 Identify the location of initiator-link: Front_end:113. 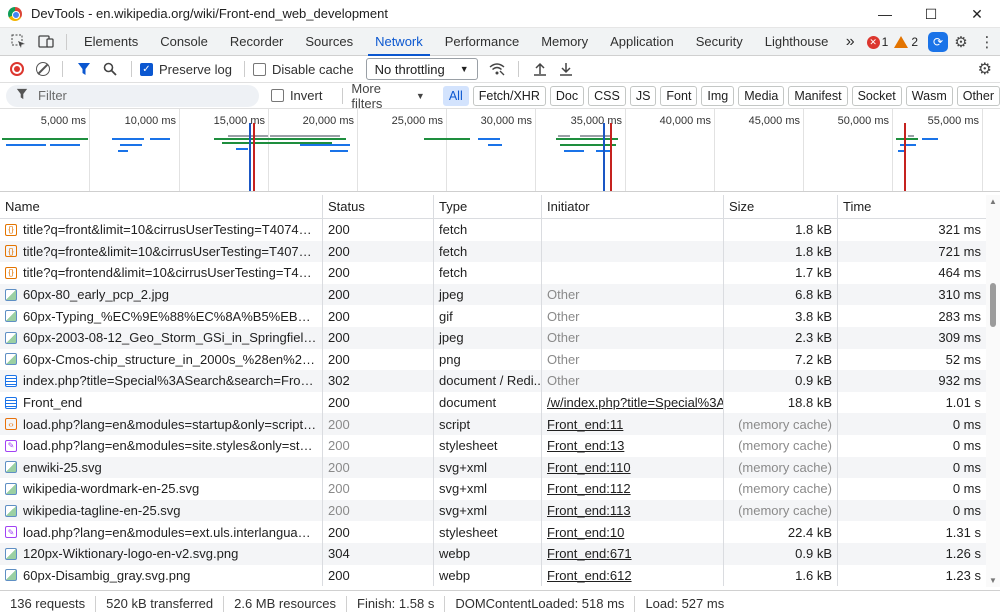
(589, 510).